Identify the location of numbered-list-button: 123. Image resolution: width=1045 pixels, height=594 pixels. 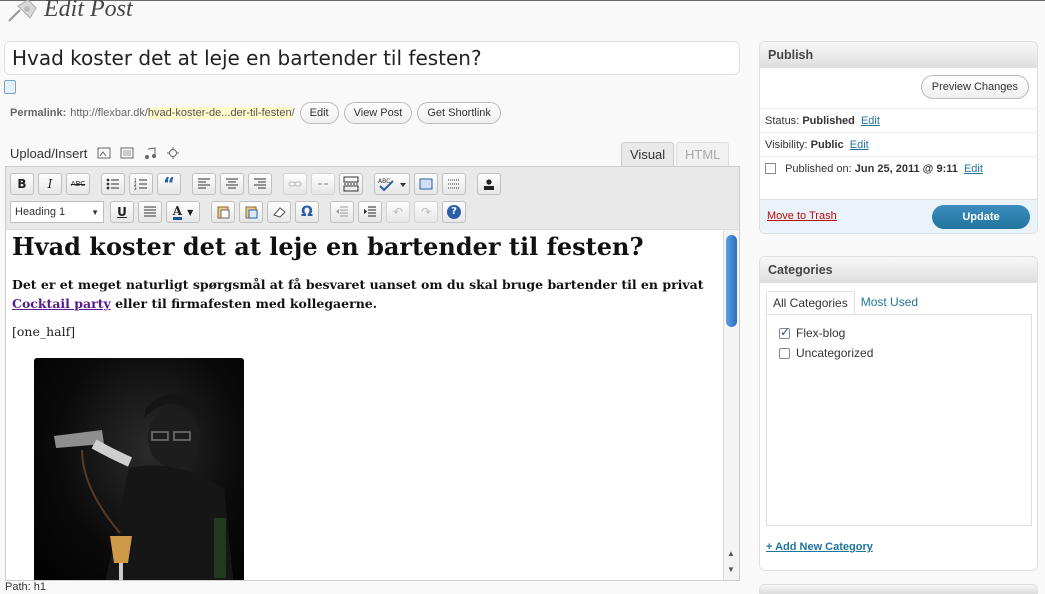
(141, 184).